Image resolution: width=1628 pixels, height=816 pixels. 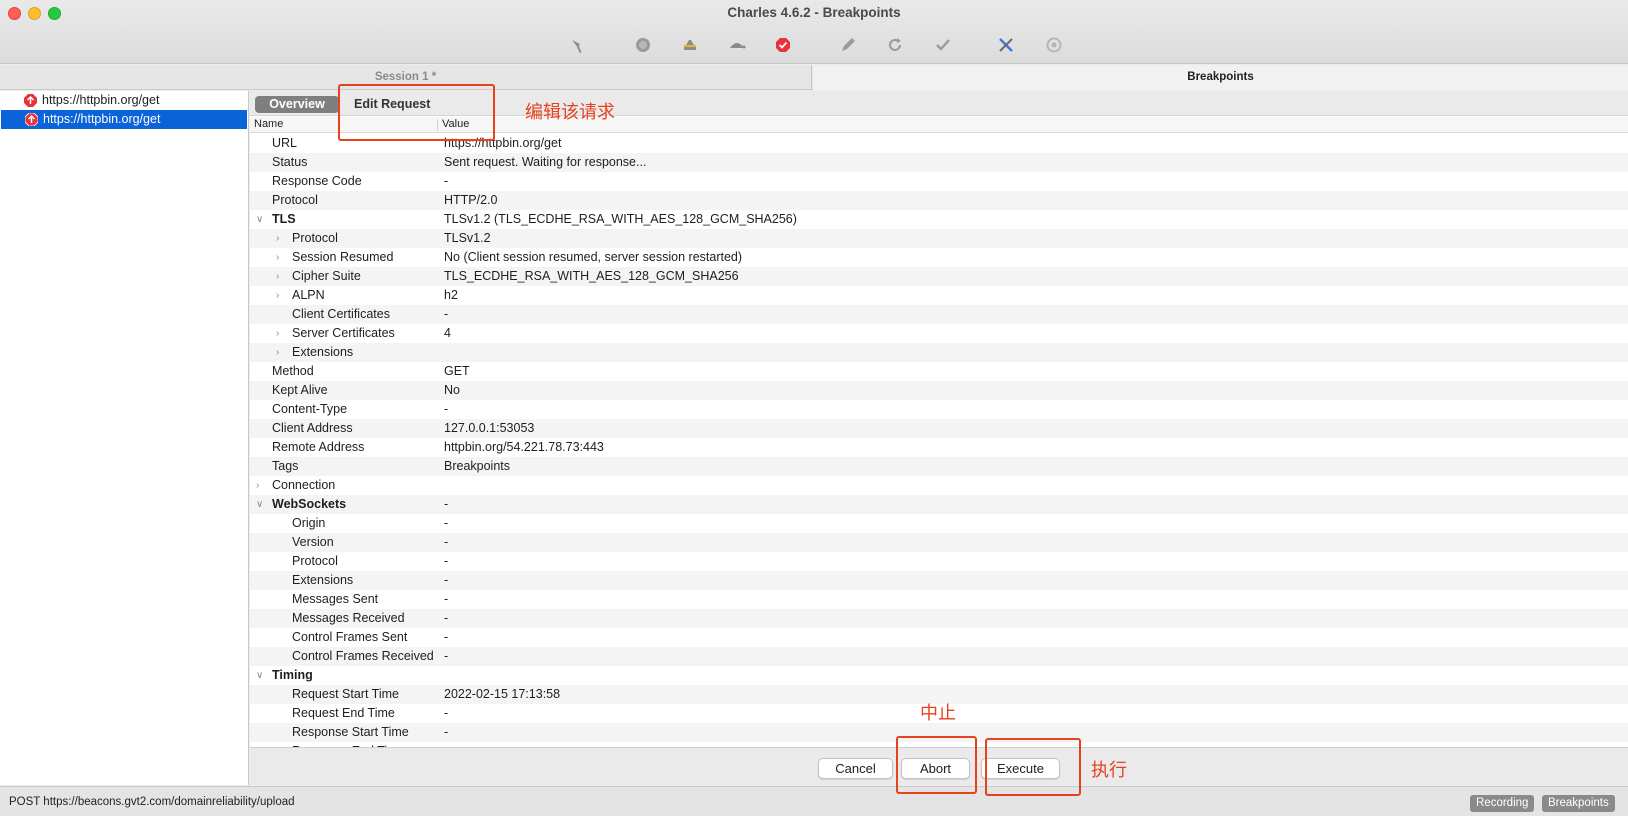 I want to click on list-item: https://httpbin.org/get, so click(x=124, y=100).